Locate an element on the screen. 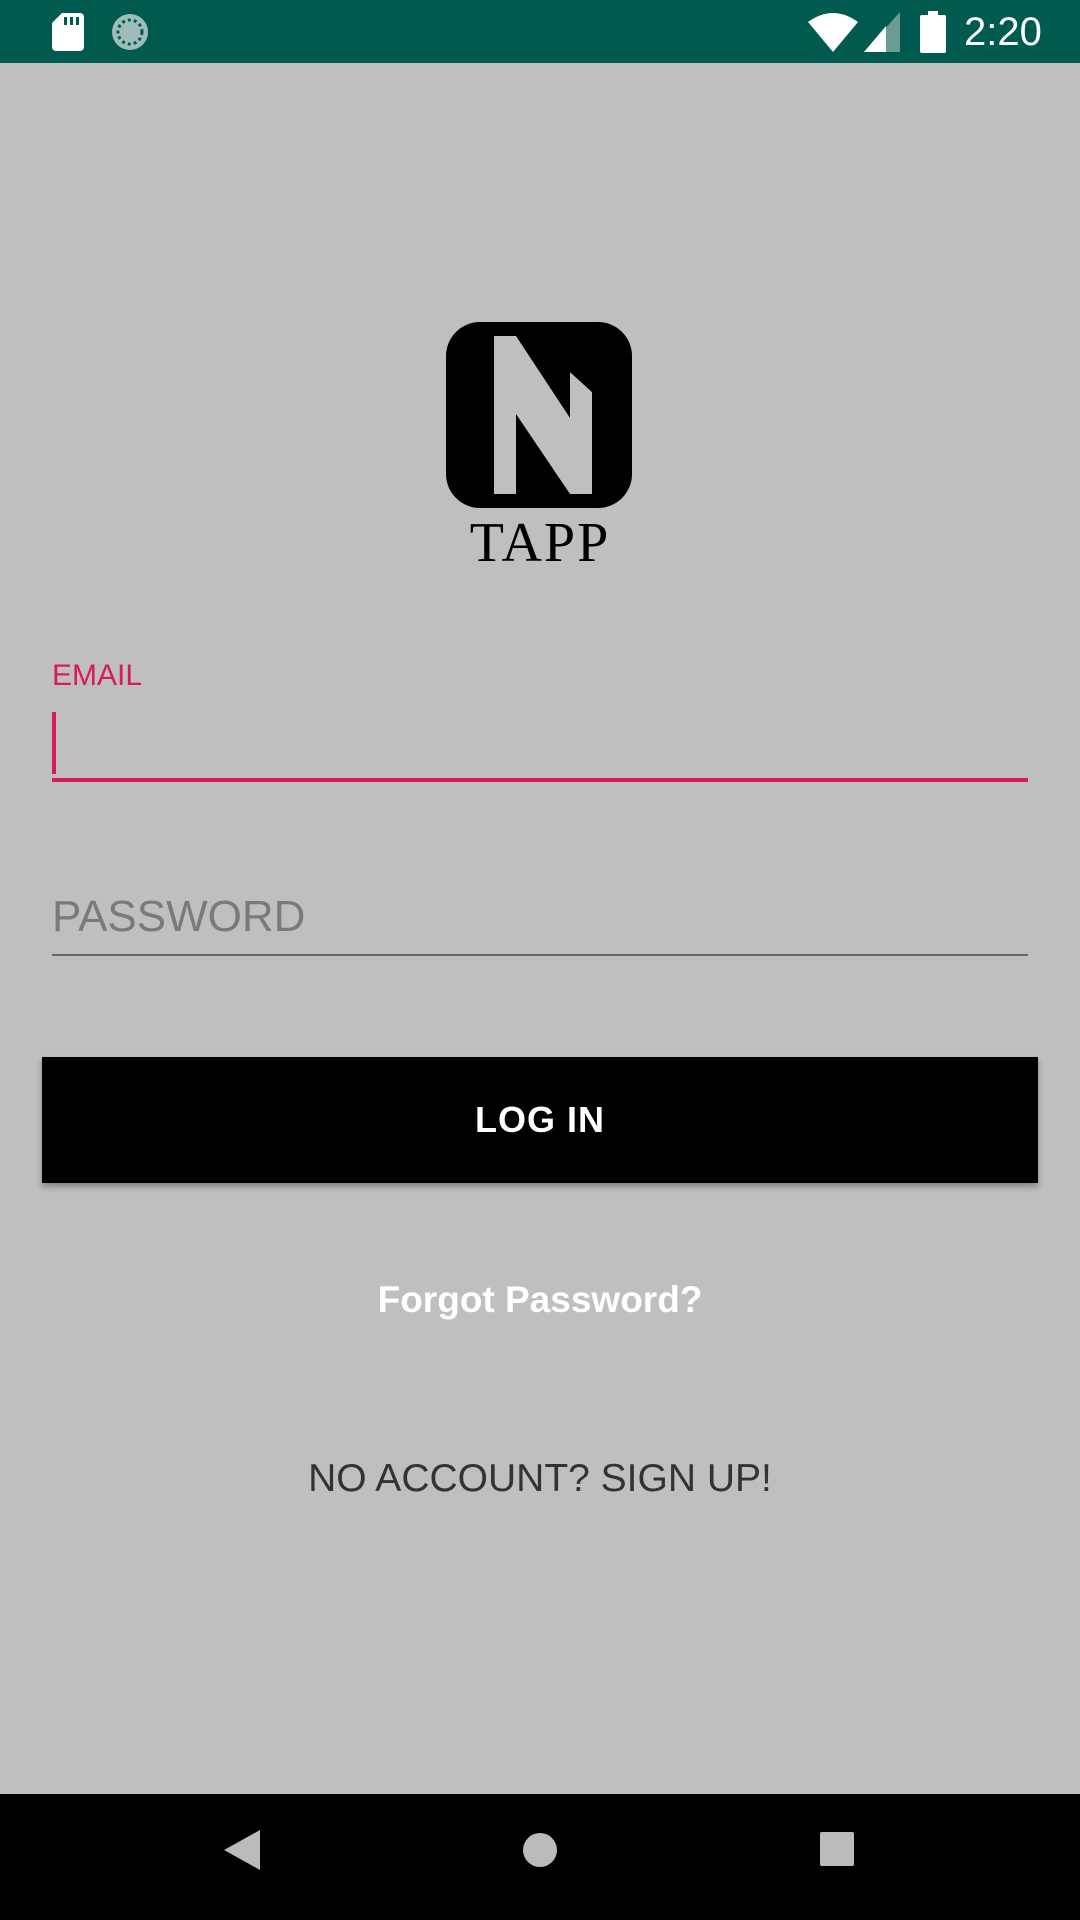 The width and height of the screenshot is (1080, 1920). text-cursor is located at coordinates (54, 743).